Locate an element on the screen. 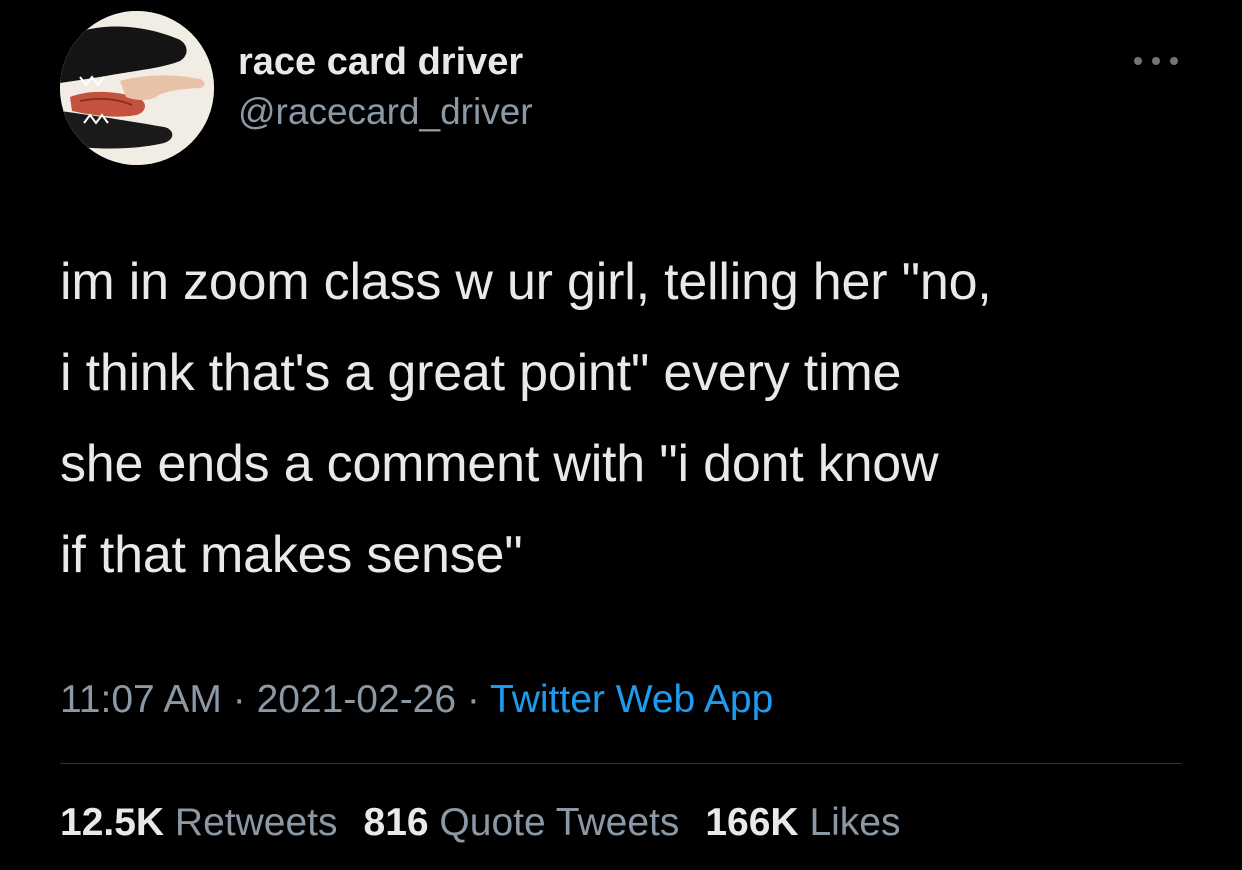 The image size is (1242, 870). tweet-source-link: Twitter Web App is located at coordinates (631, 699).